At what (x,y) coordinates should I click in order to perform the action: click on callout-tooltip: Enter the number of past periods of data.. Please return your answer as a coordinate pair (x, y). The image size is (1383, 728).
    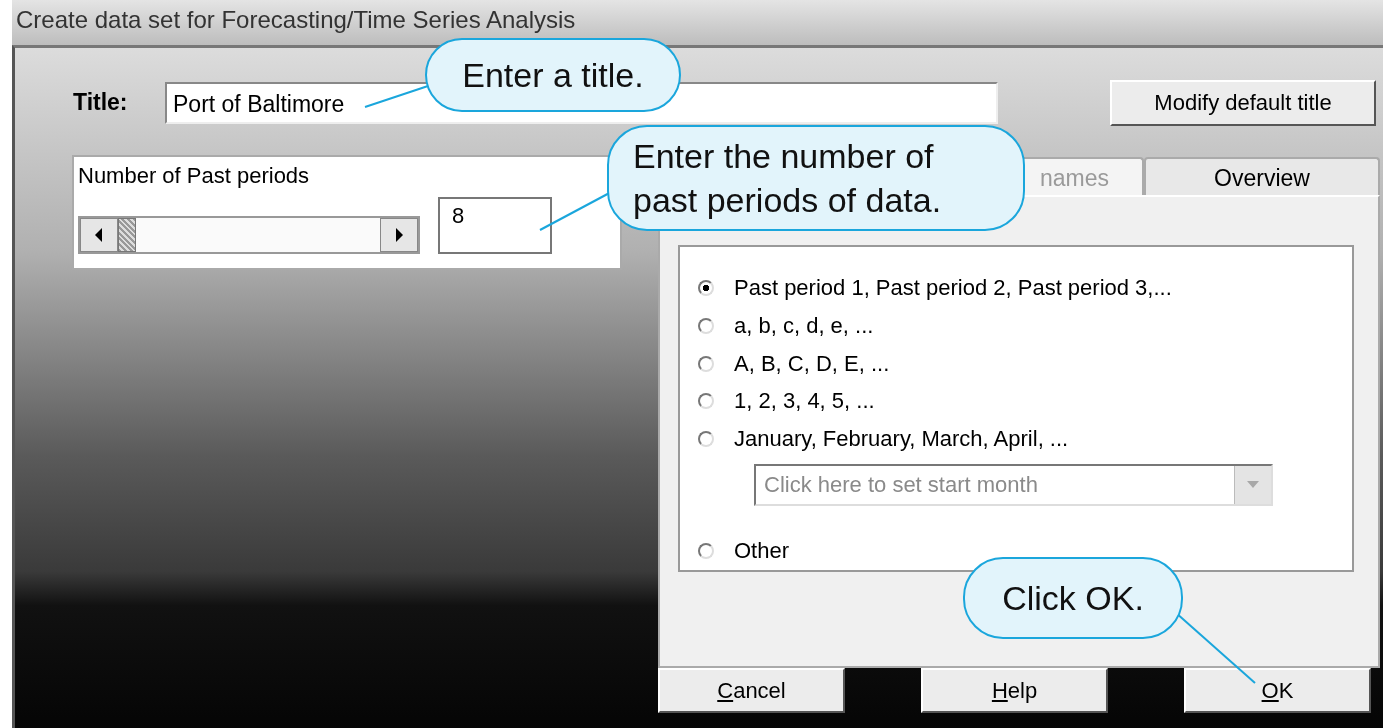
    Looking at the image, I should click on (816, 178).